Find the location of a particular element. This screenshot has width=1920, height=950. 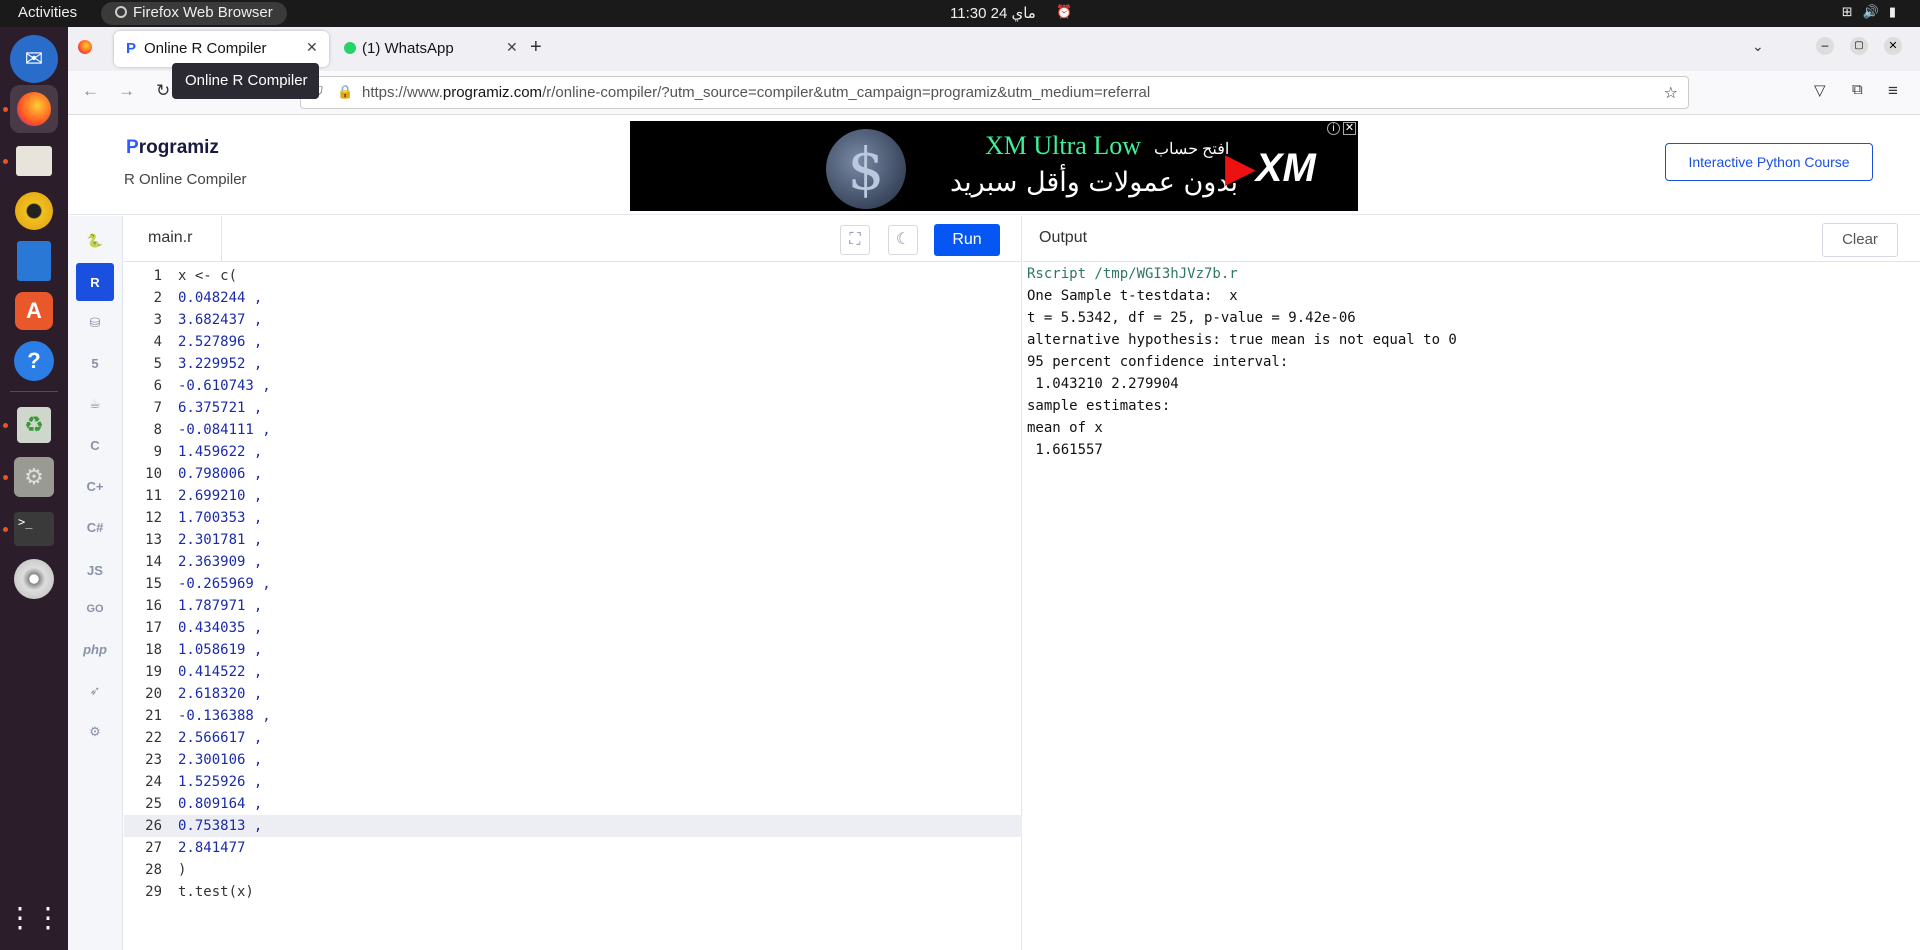

running-indicator is located at coordinates (5, 529).